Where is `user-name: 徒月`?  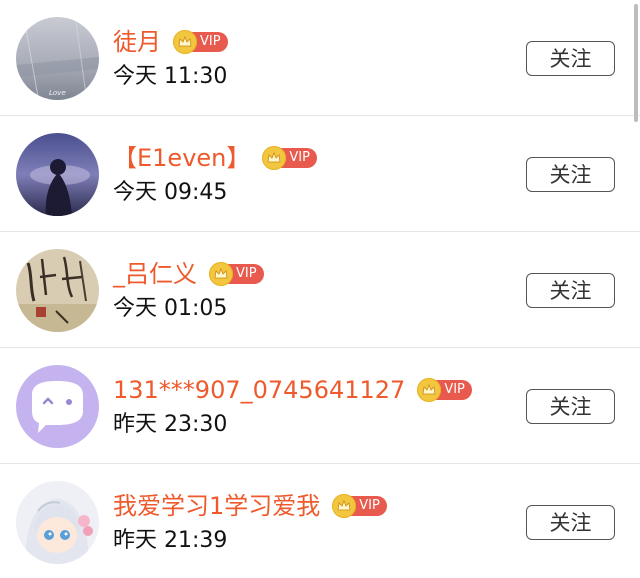 user-name: 徒月 is located at coordinates (137, 42).